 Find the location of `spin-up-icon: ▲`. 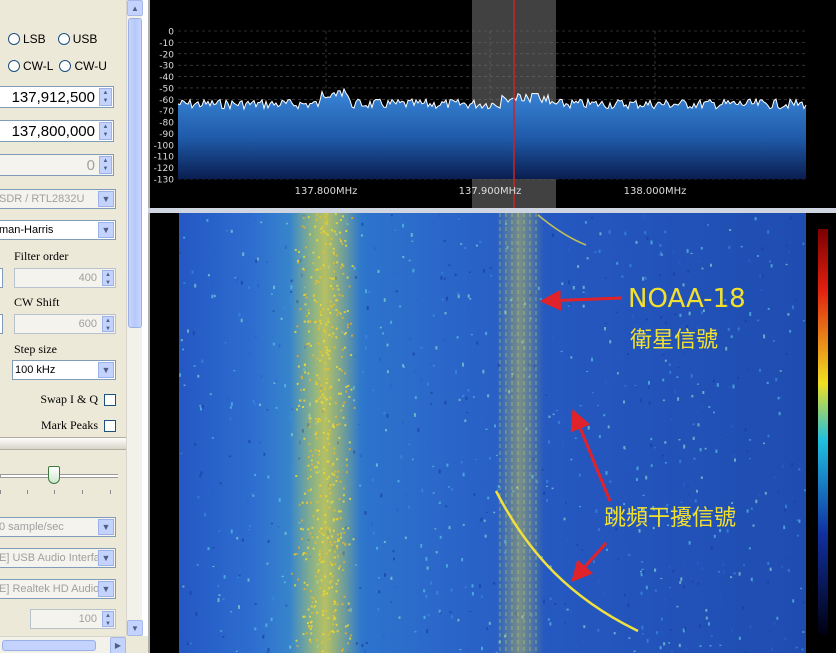

spin-up-icon: ▲ is located at coordinates (108, 616).